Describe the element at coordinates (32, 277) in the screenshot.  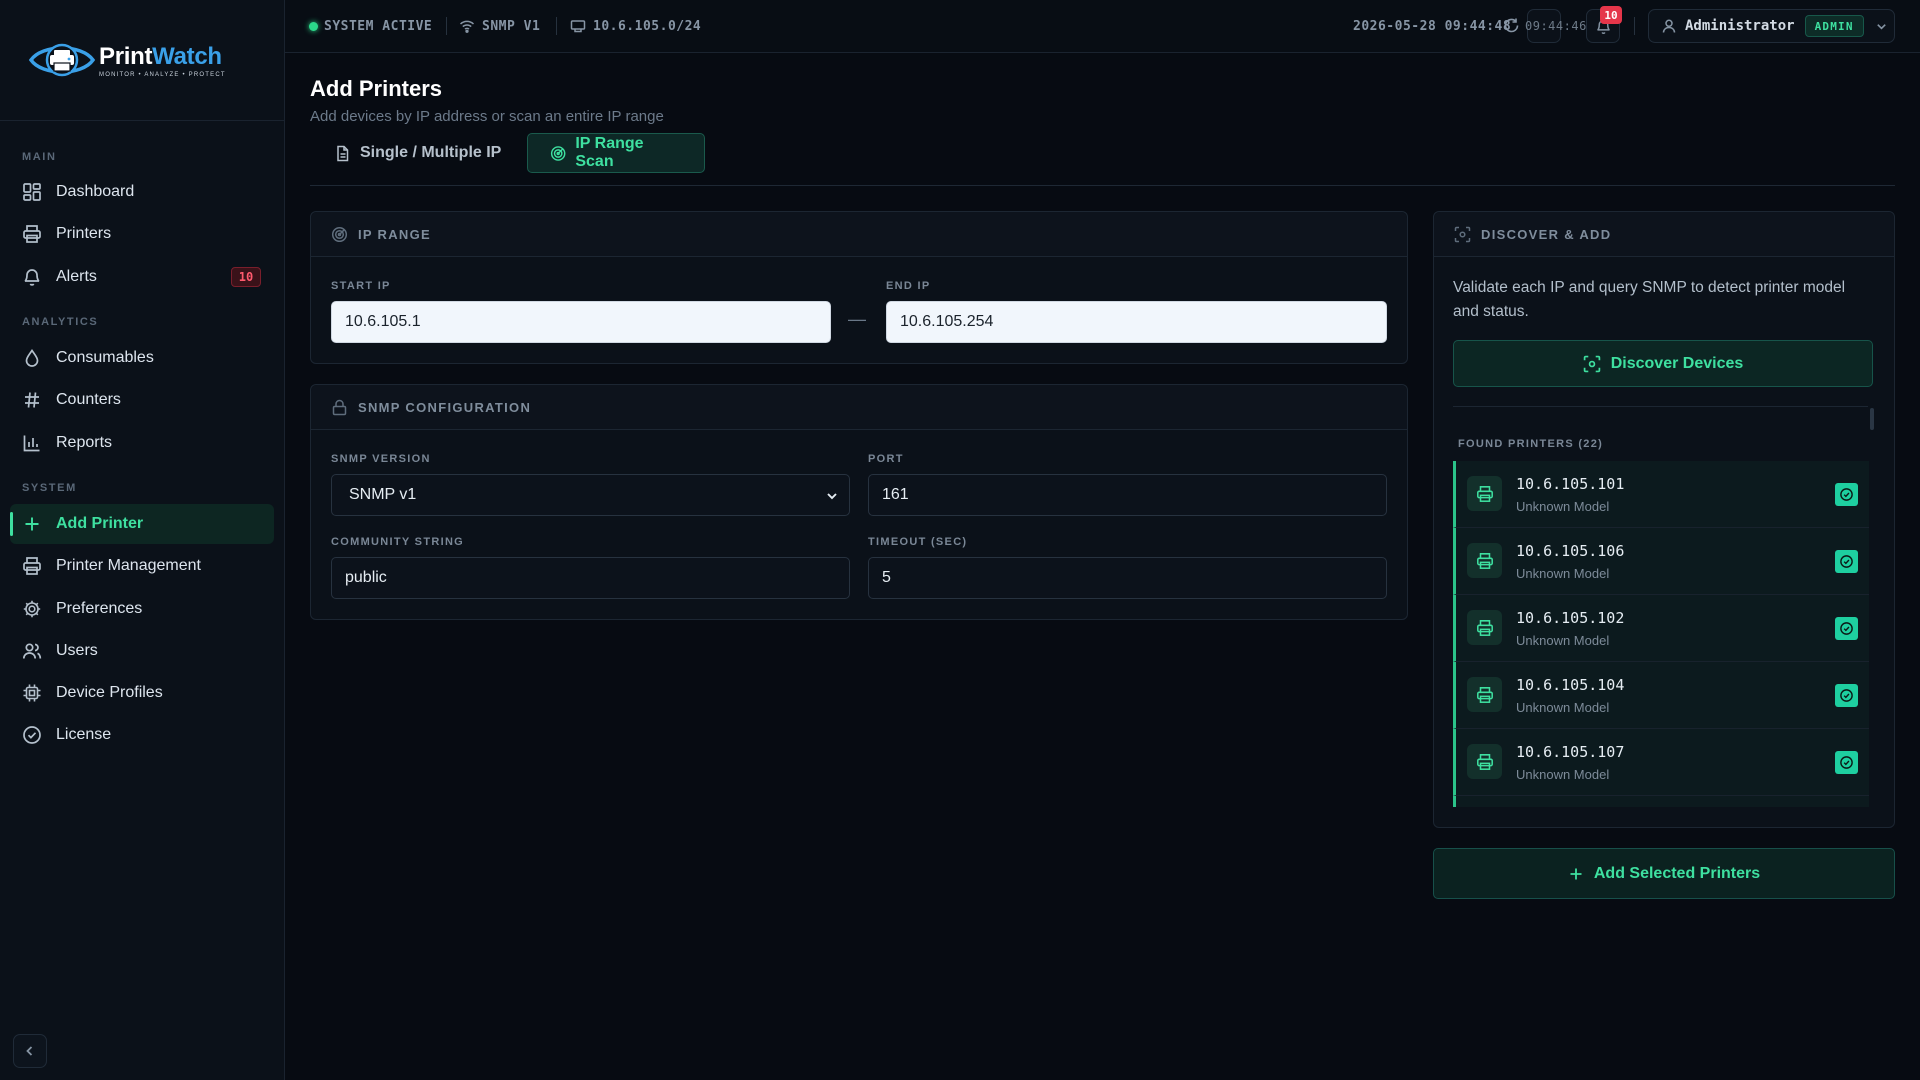
I see `bell-icon` at that location.